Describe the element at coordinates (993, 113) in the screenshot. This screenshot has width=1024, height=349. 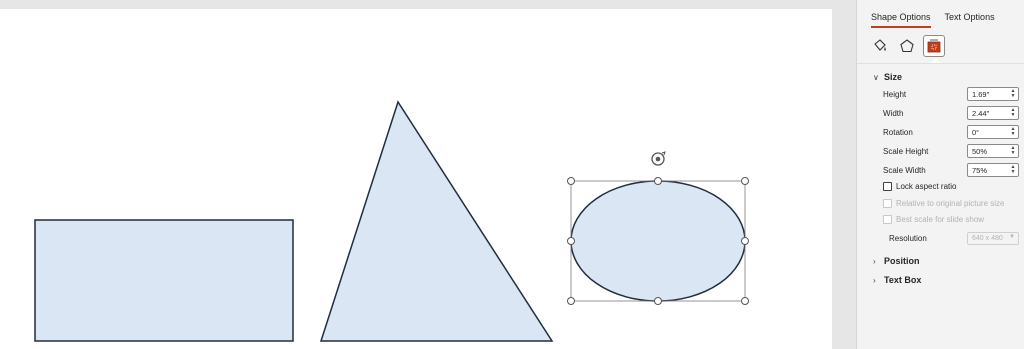
I see `width-input: 2.44" ▲ ▼` at that location.